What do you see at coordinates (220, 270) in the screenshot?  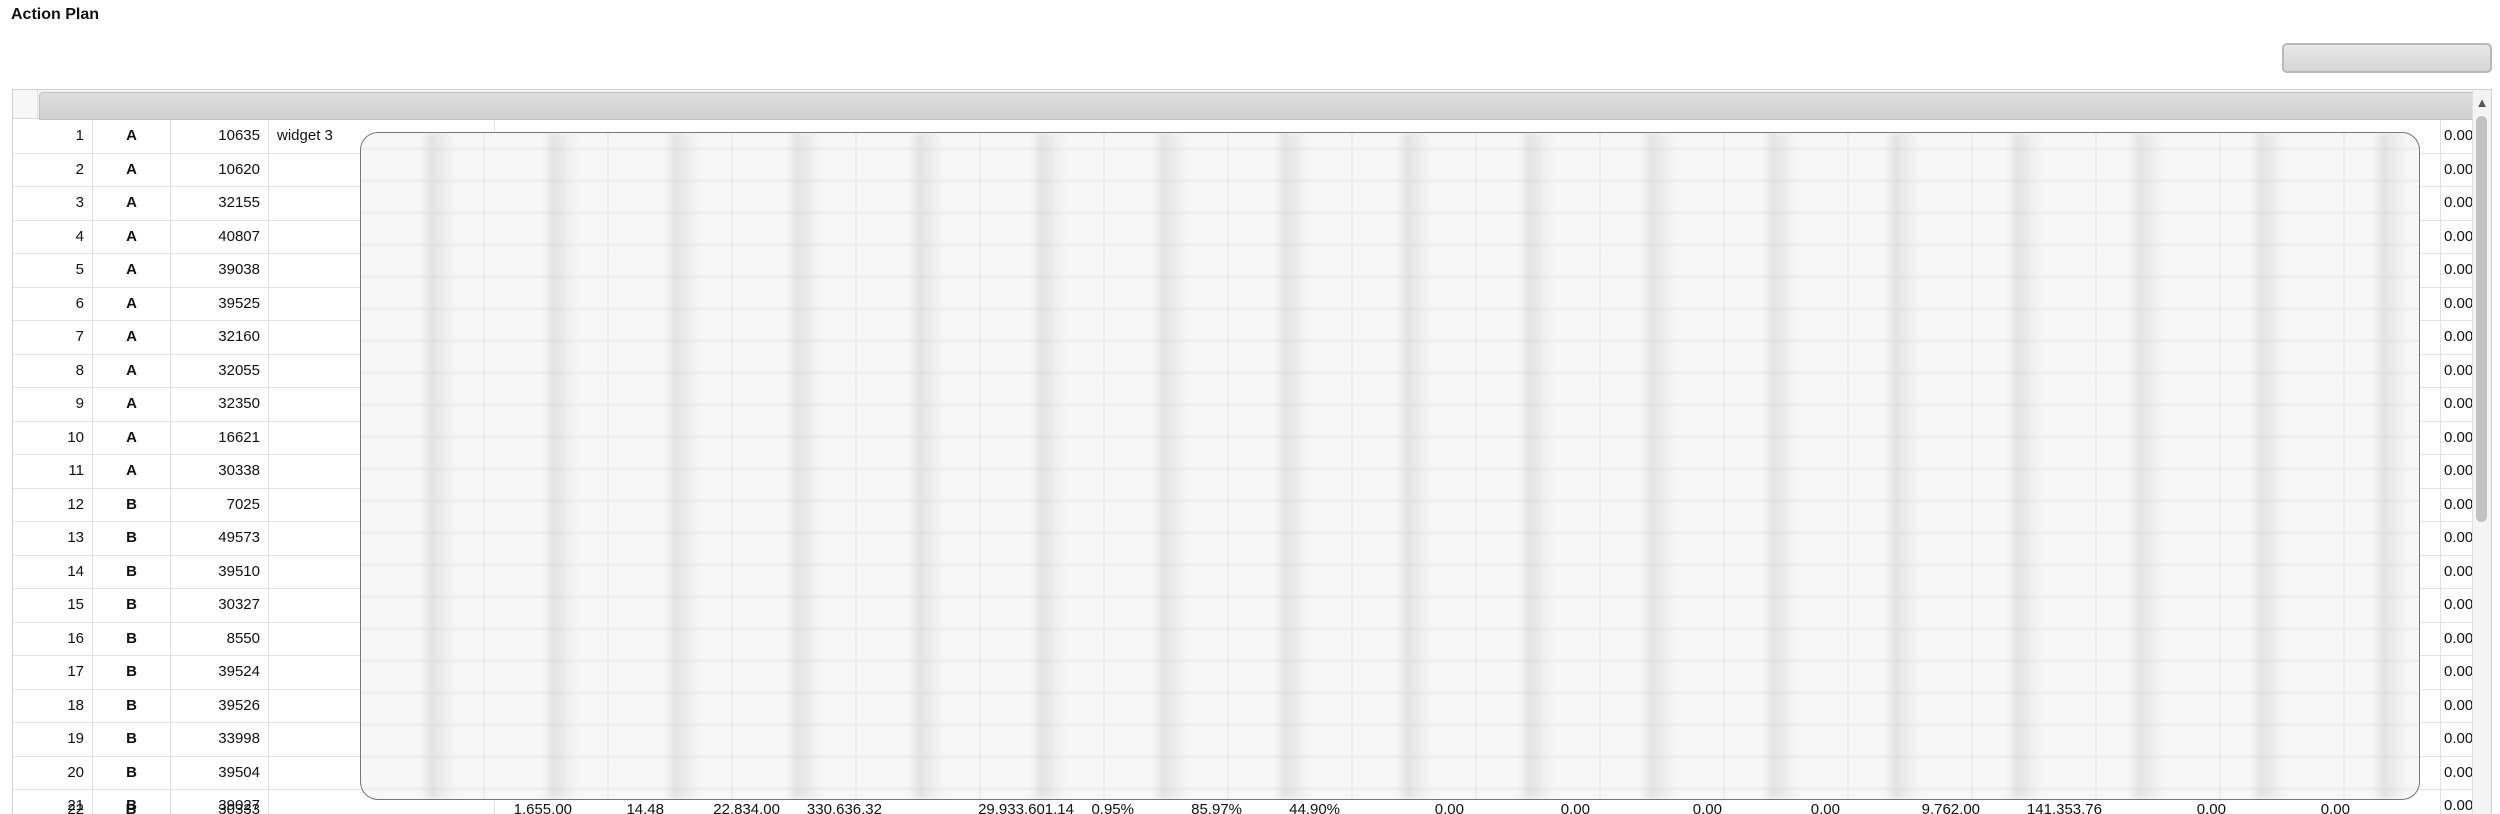 I see `row-id: 39038` at bounding box center [220, 270].